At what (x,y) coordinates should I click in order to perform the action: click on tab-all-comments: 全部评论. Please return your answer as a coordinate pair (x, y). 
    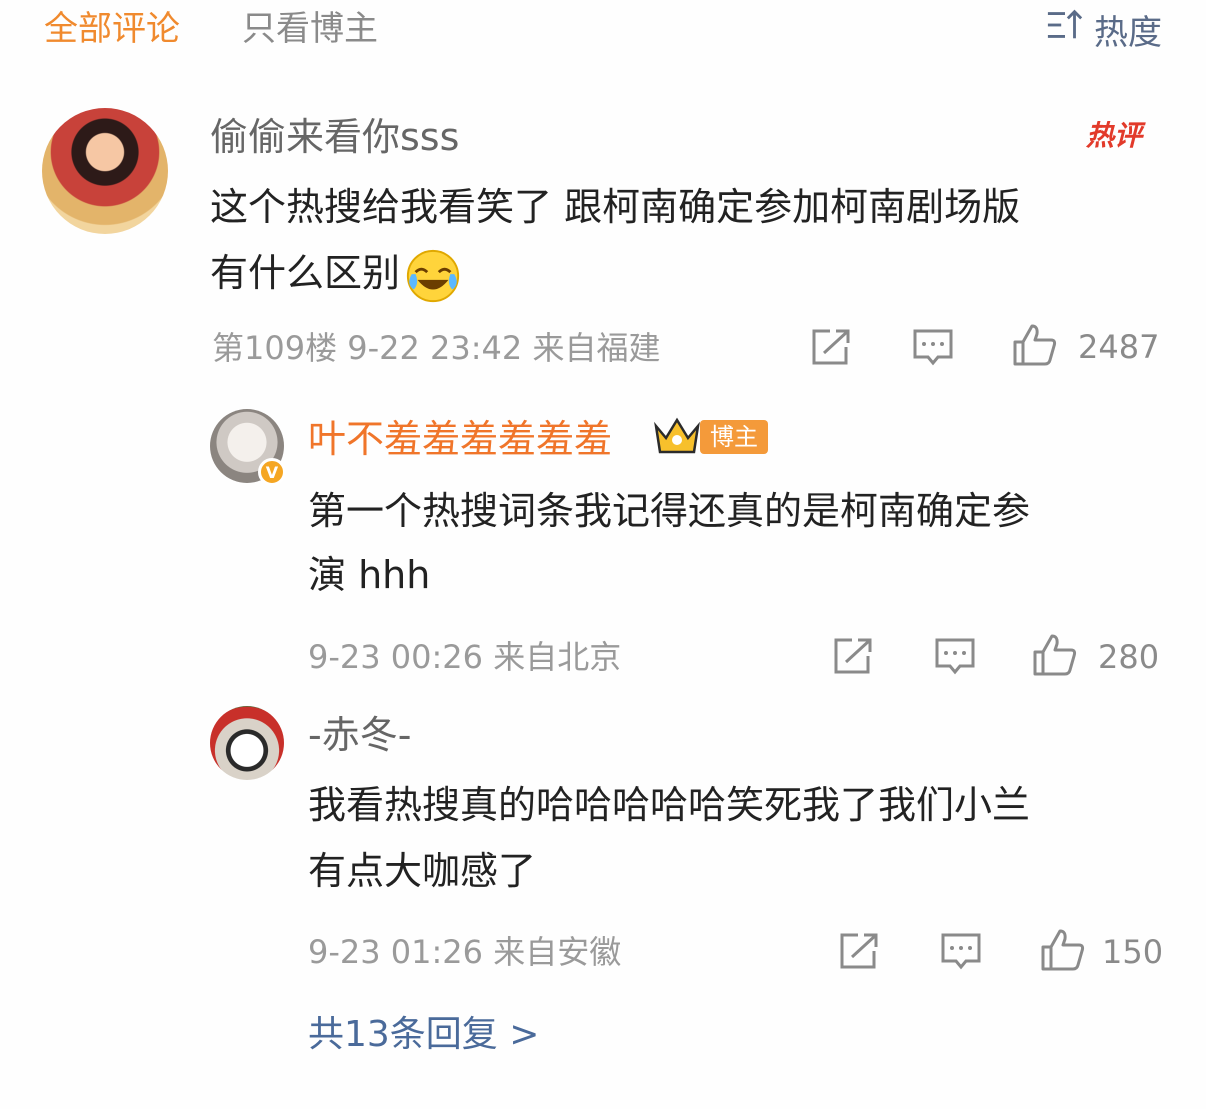
    Looking at the image, I should click on (112, 29).